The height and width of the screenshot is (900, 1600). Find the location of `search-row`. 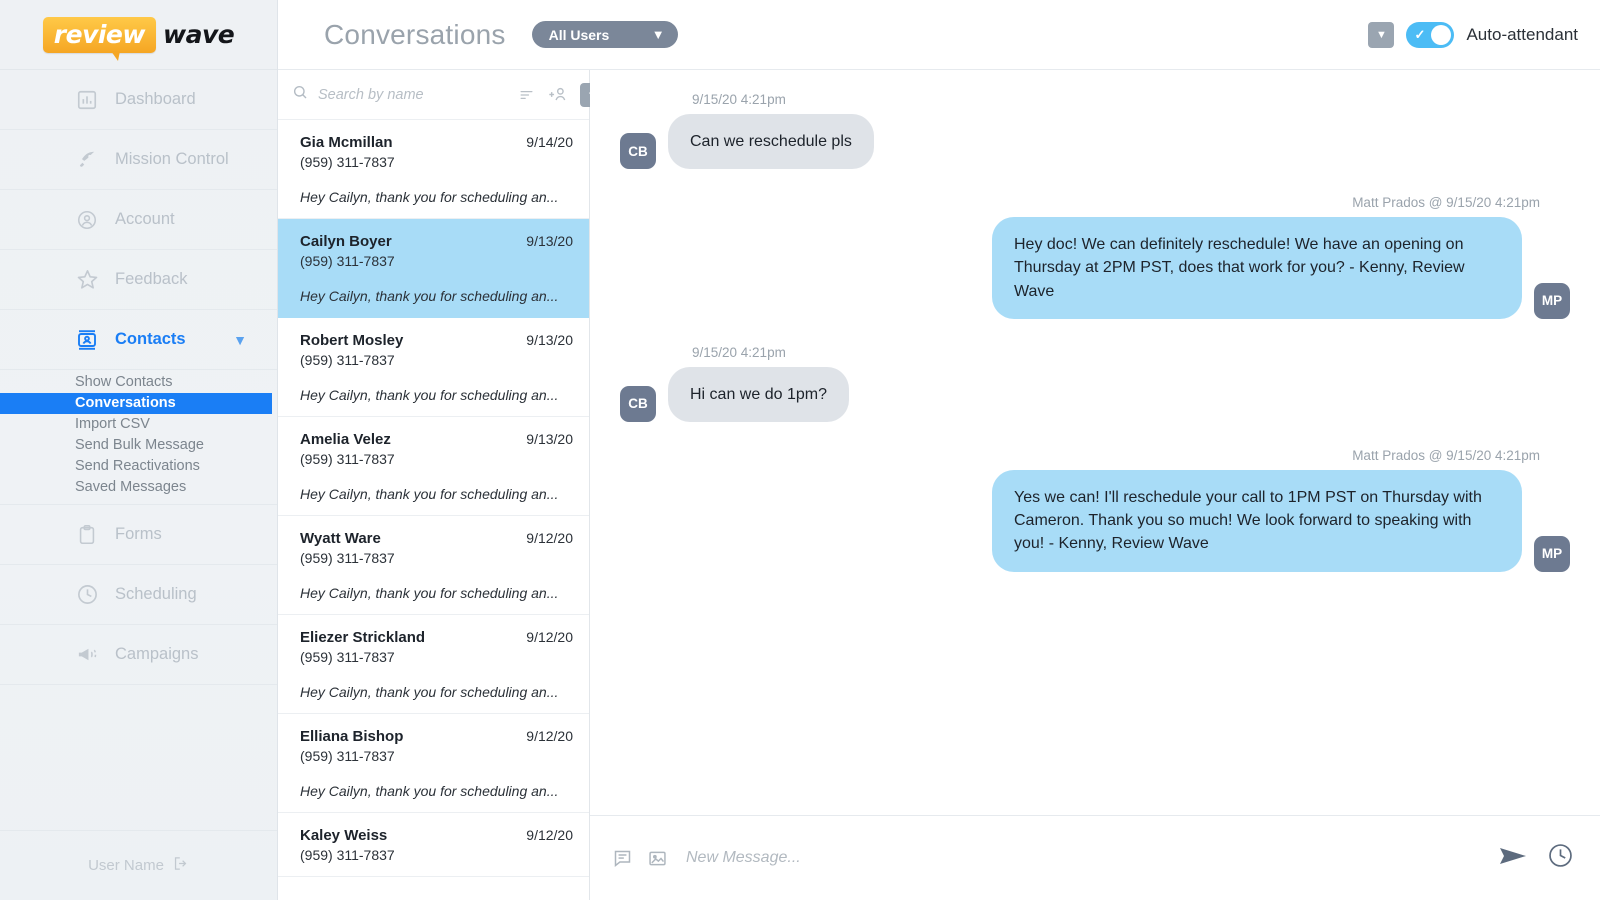

search-row is located at coordinates (441, 95).